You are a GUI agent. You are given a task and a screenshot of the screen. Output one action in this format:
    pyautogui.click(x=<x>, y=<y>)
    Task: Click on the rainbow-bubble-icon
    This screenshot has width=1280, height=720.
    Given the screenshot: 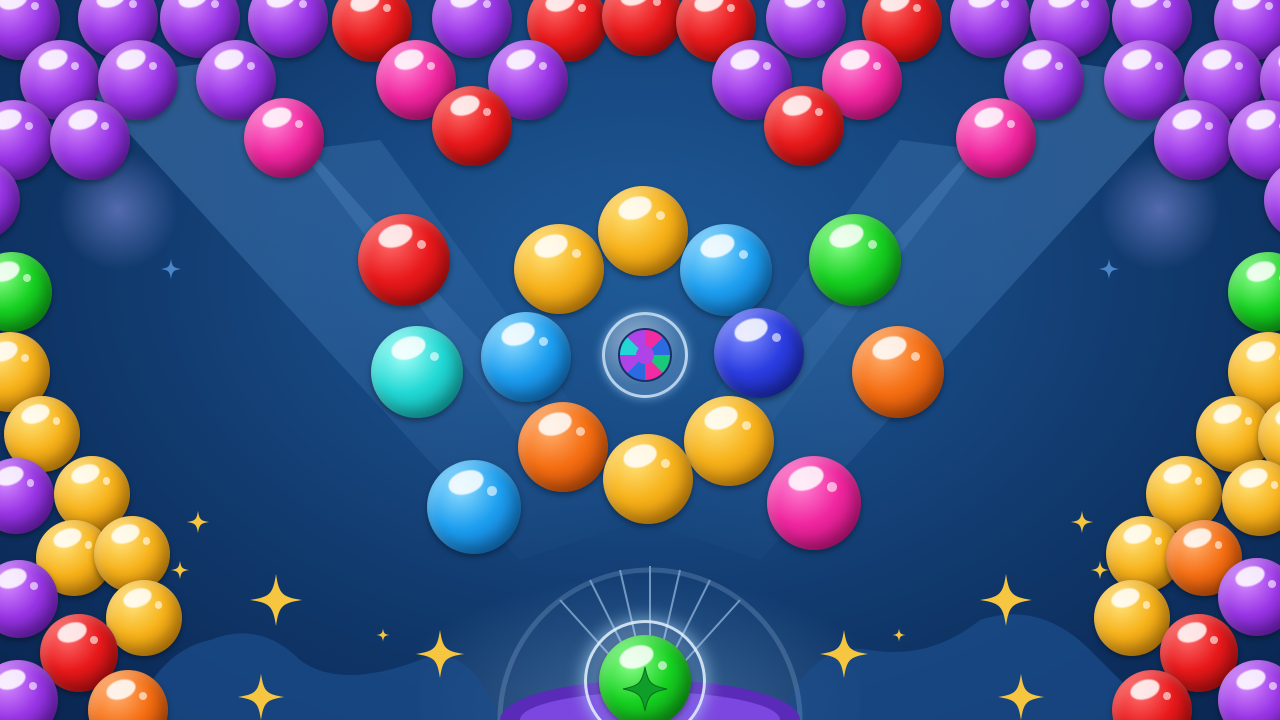 What is the action you would take?
    pyautogui.click(x=645, y=355)
    